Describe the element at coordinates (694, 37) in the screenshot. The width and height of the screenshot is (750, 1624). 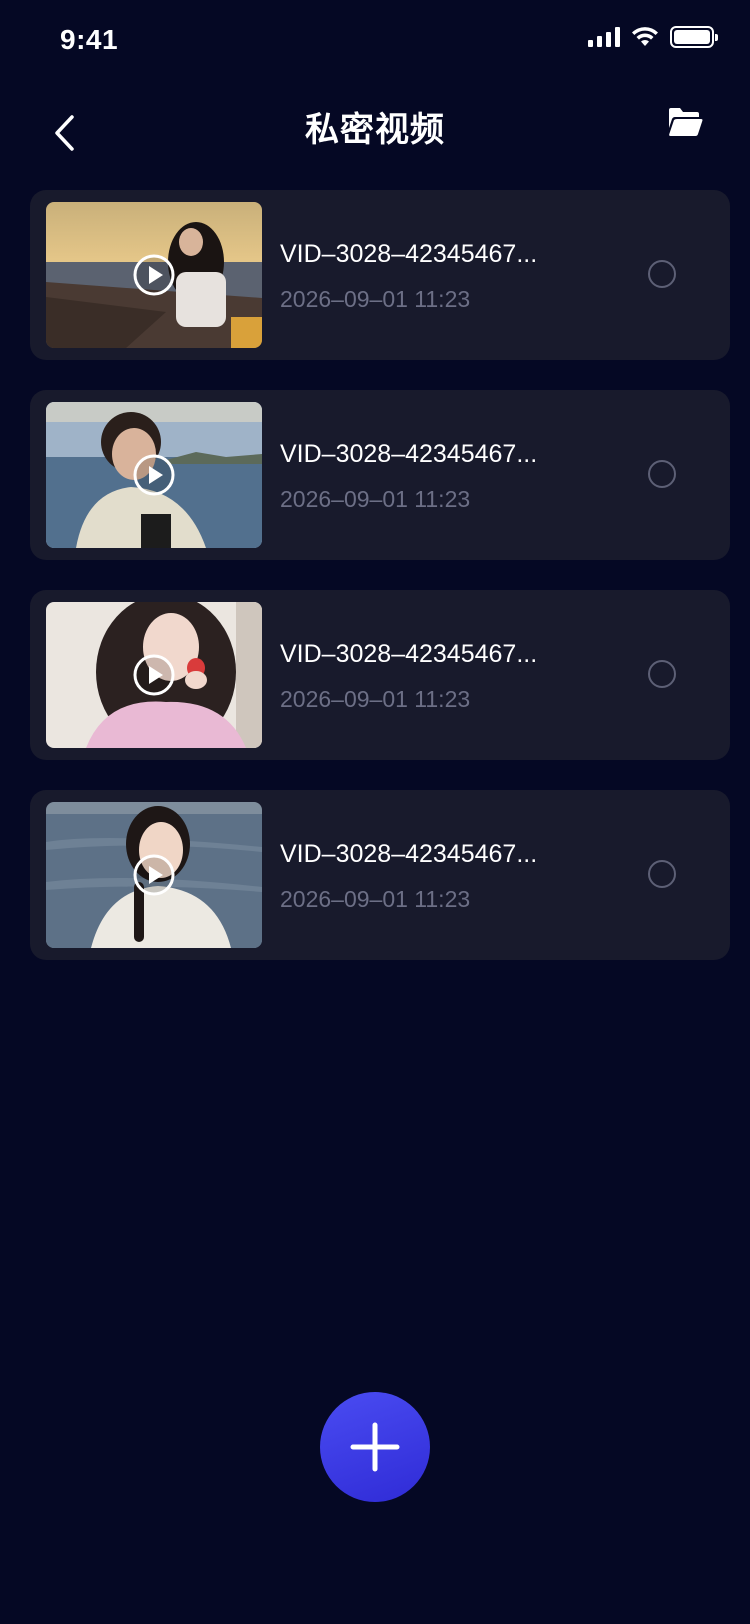
I see `battery-icon` at that location.